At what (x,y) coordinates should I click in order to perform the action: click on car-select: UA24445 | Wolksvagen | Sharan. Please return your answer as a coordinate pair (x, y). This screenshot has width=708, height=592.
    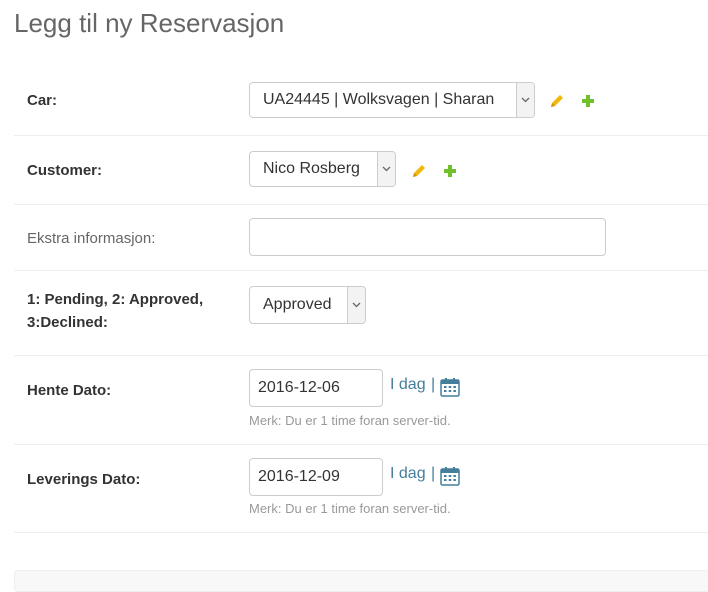
    Looking at the image, I should click on (392, 100).